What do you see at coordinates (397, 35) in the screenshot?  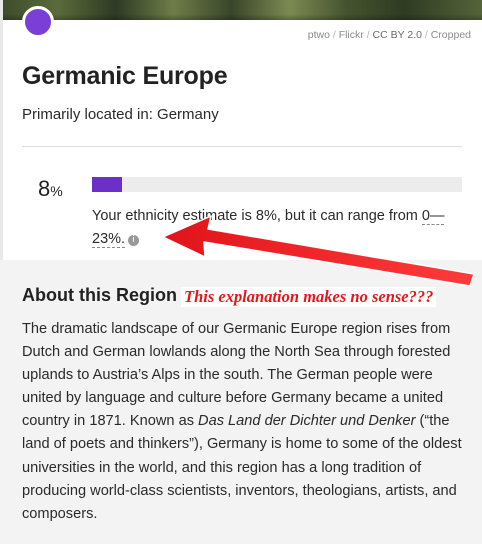 I see `credit-license: CC BY 2.0` at bounding box center [397, 35].